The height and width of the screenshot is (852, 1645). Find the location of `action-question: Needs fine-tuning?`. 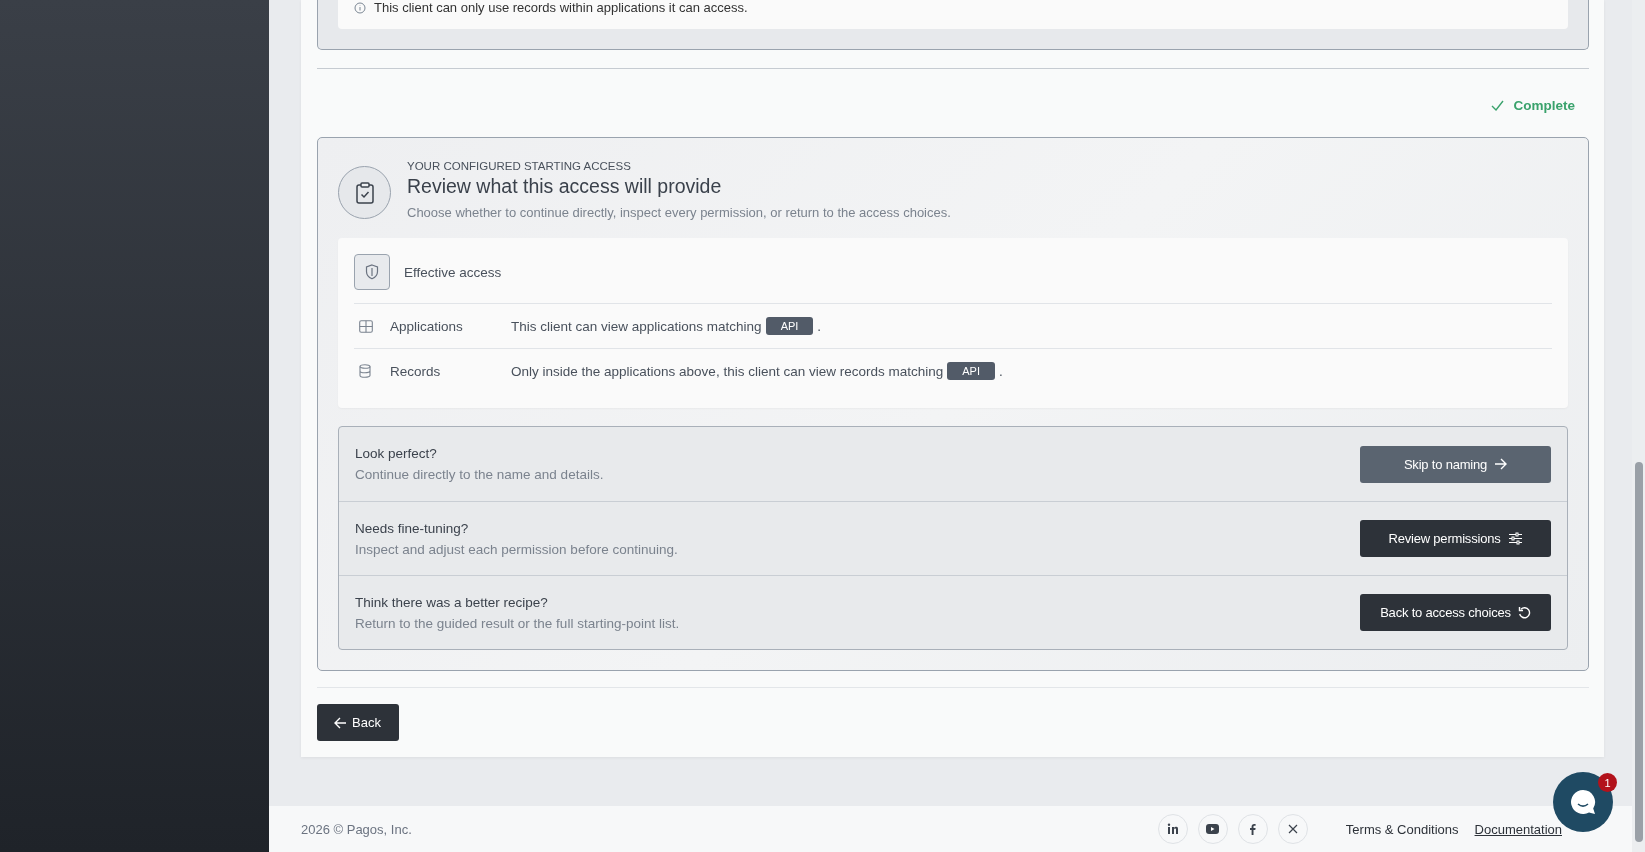

action-question: Needs fine-tuning? is located at coordinates (412, 528).